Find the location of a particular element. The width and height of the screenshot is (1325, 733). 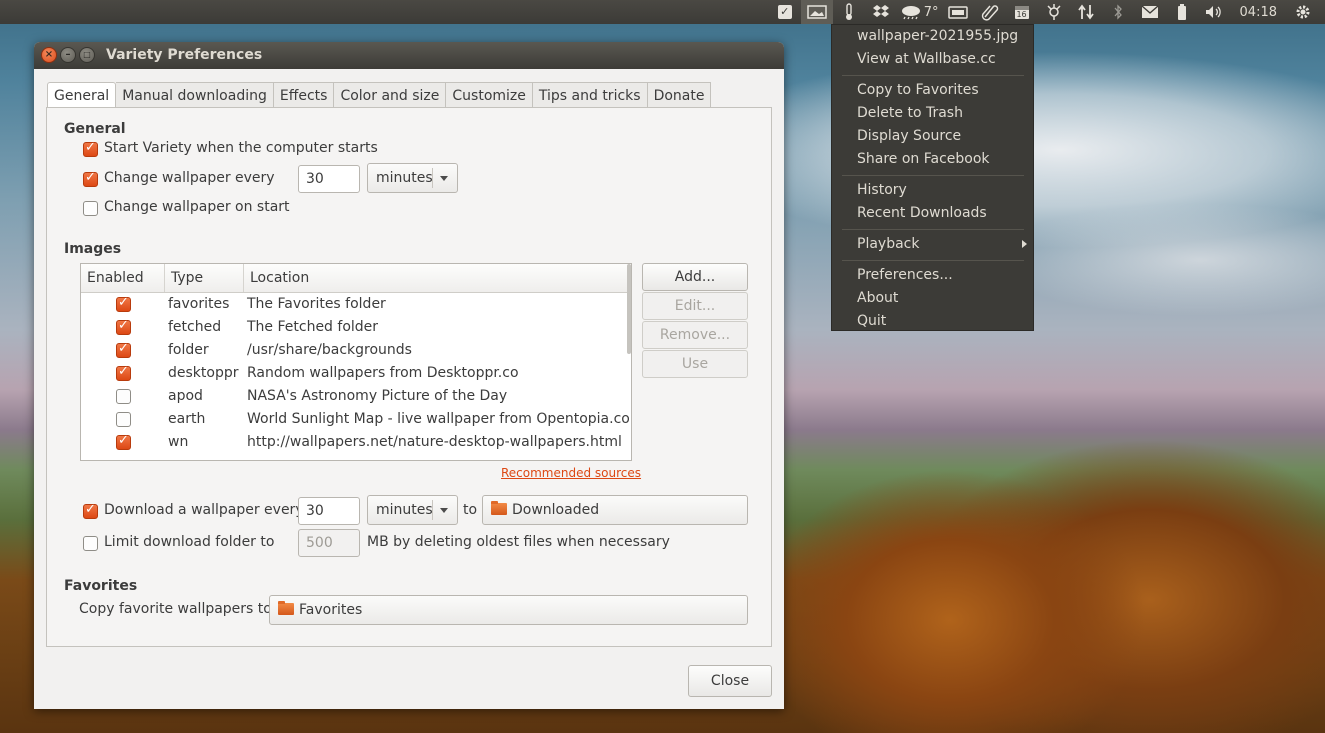

paperclip-icon is located at coordinates (990, 12).